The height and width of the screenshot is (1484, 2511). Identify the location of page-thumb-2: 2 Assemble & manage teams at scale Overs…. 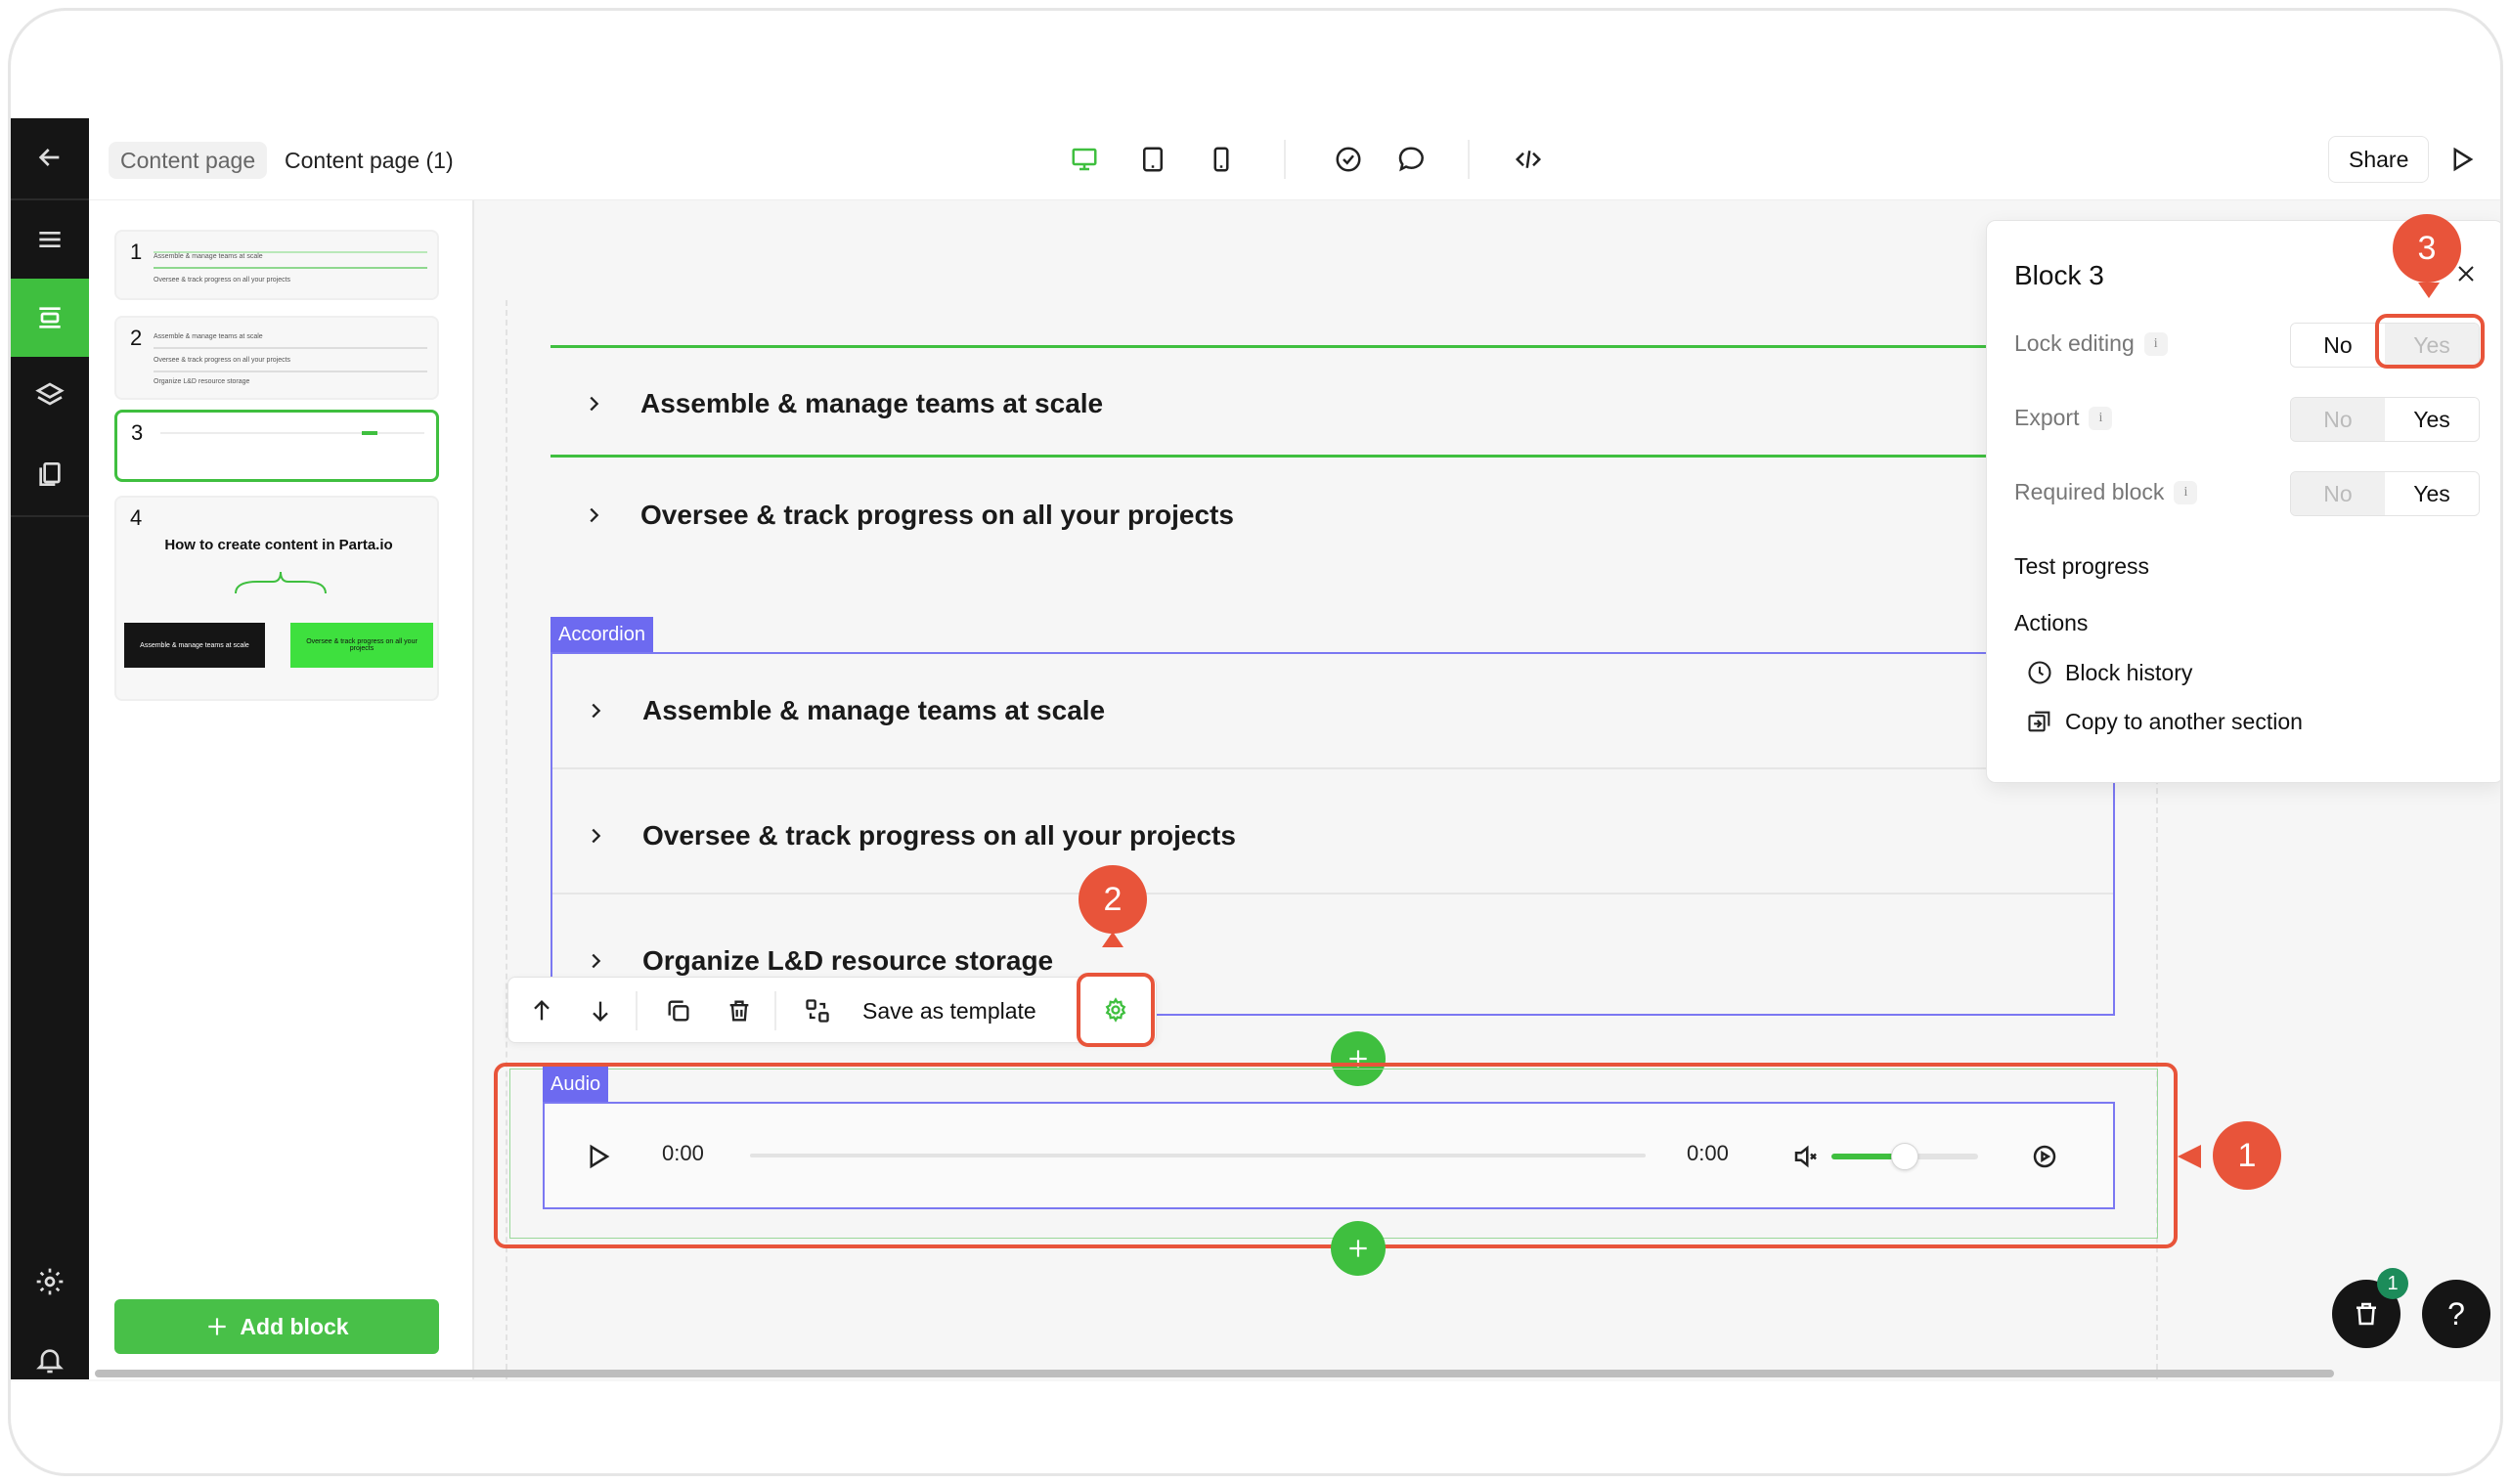
(276, 358).